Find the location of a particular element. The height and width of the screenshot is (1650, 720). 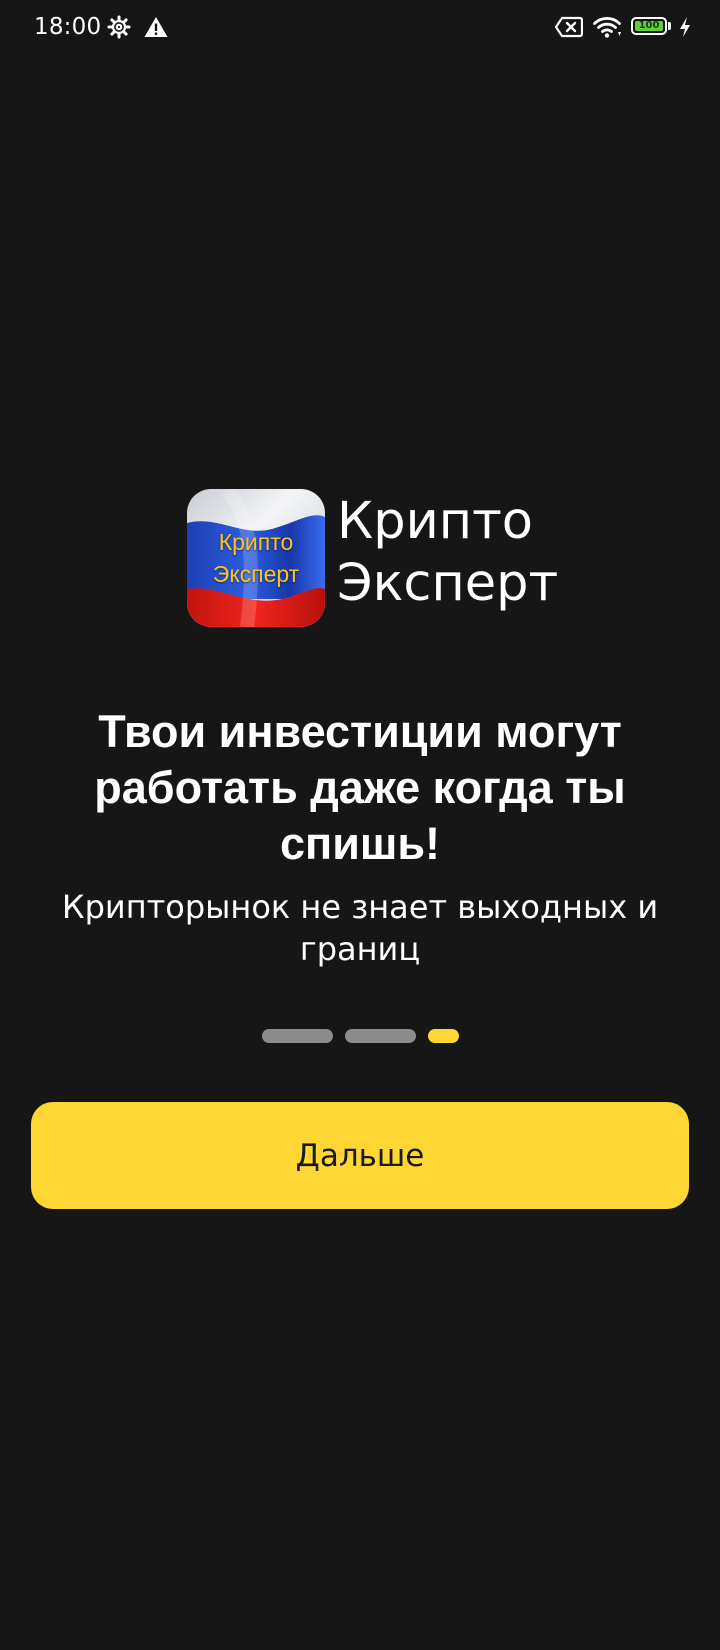

no-sim-icon is located at coordinates (569, 27).